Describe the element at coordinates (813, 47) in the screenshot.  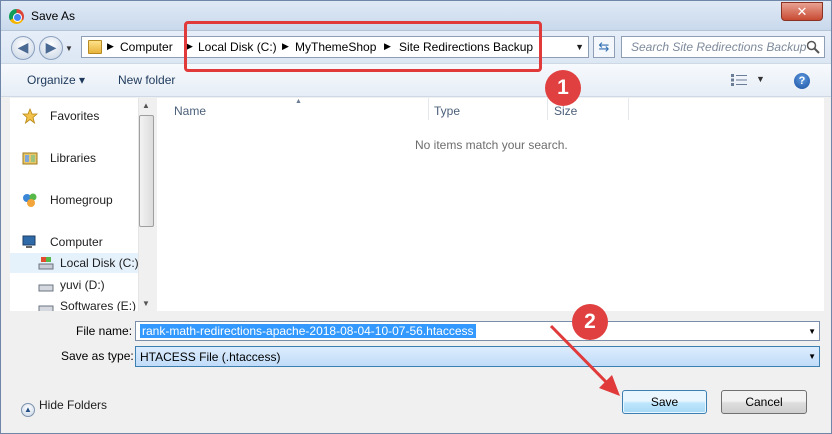
I see `search-icon` at that location.